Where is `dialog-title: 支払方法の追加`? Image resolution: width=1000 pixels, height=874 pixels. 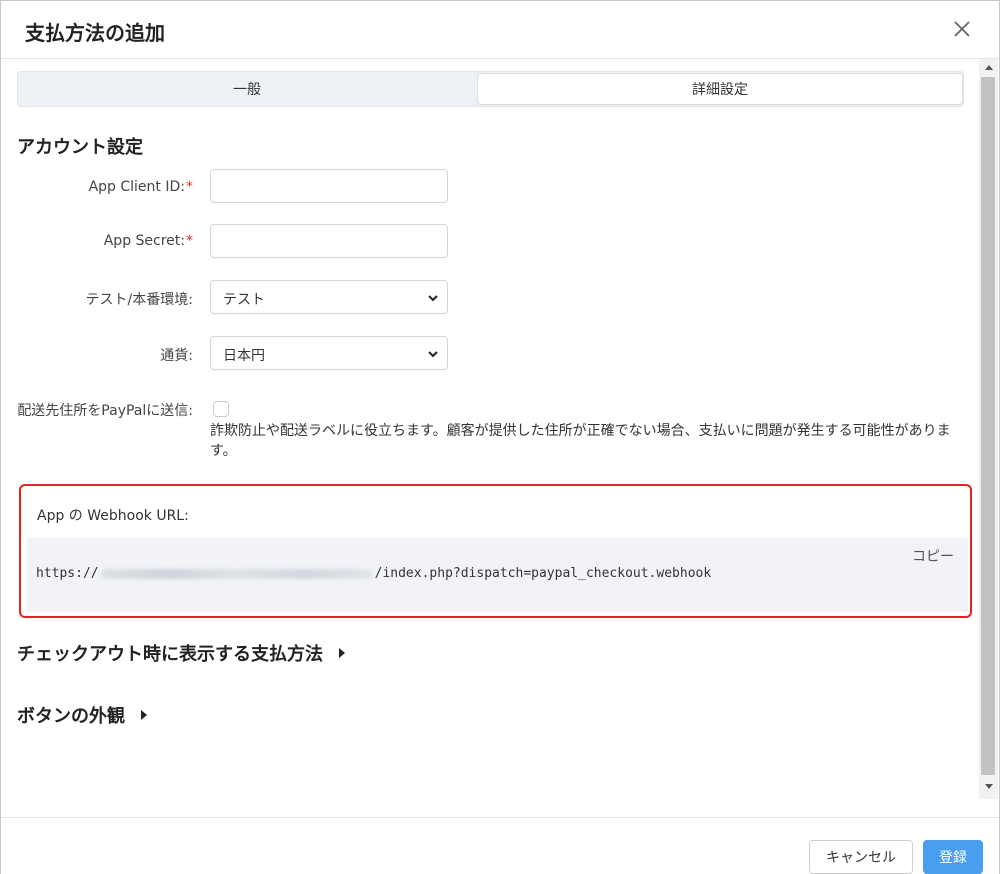 dialog-title: 支払方法の追加 is located at coordinates (95, 33).